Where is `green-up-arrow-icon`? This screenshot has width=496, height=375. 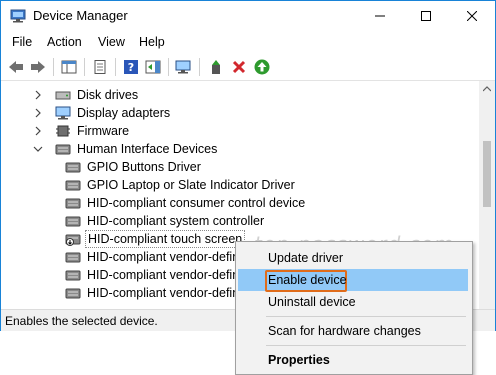 green-up-arrow-icon is located at coordinates (262, 67).